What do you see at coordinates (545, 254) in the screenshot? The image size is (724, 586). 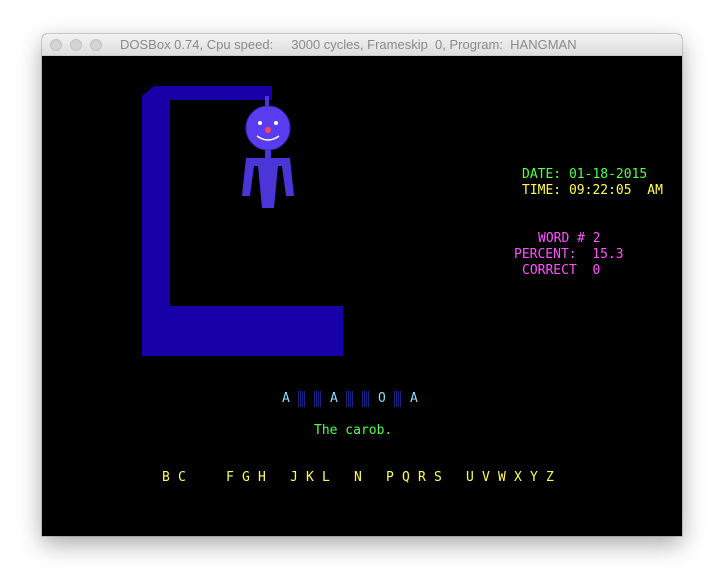 I see `percent-label: PERCENT:` at bounding box center [545, 254].